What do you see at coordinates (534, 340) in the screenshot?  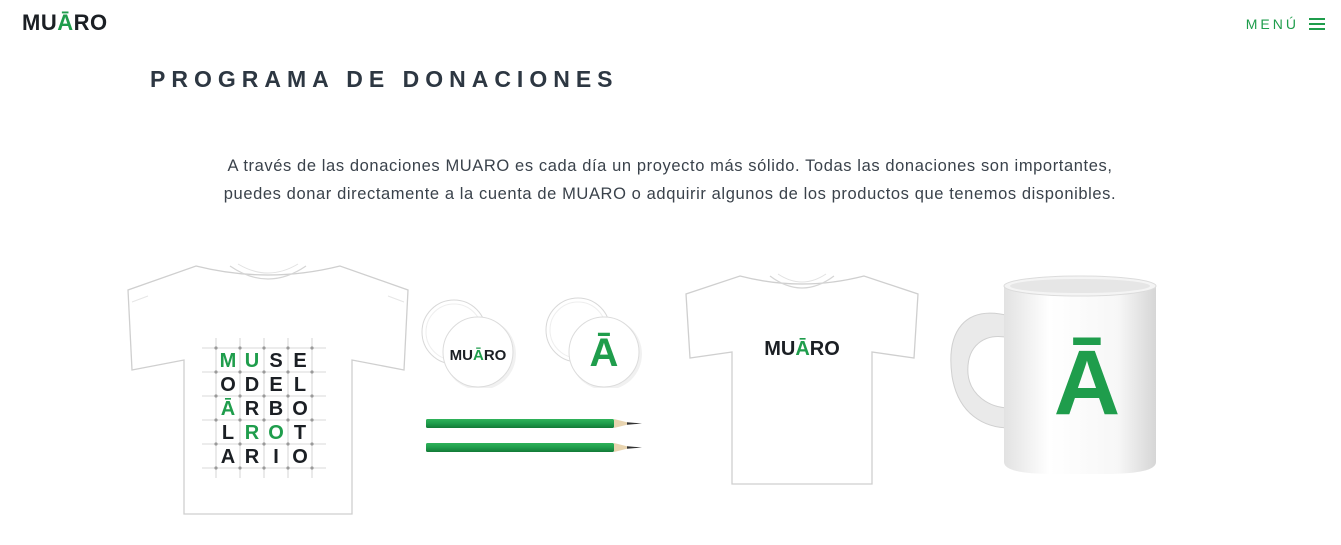 I see `button-pins-product: MUĀRO Ā` at bounding box center [534, 340].